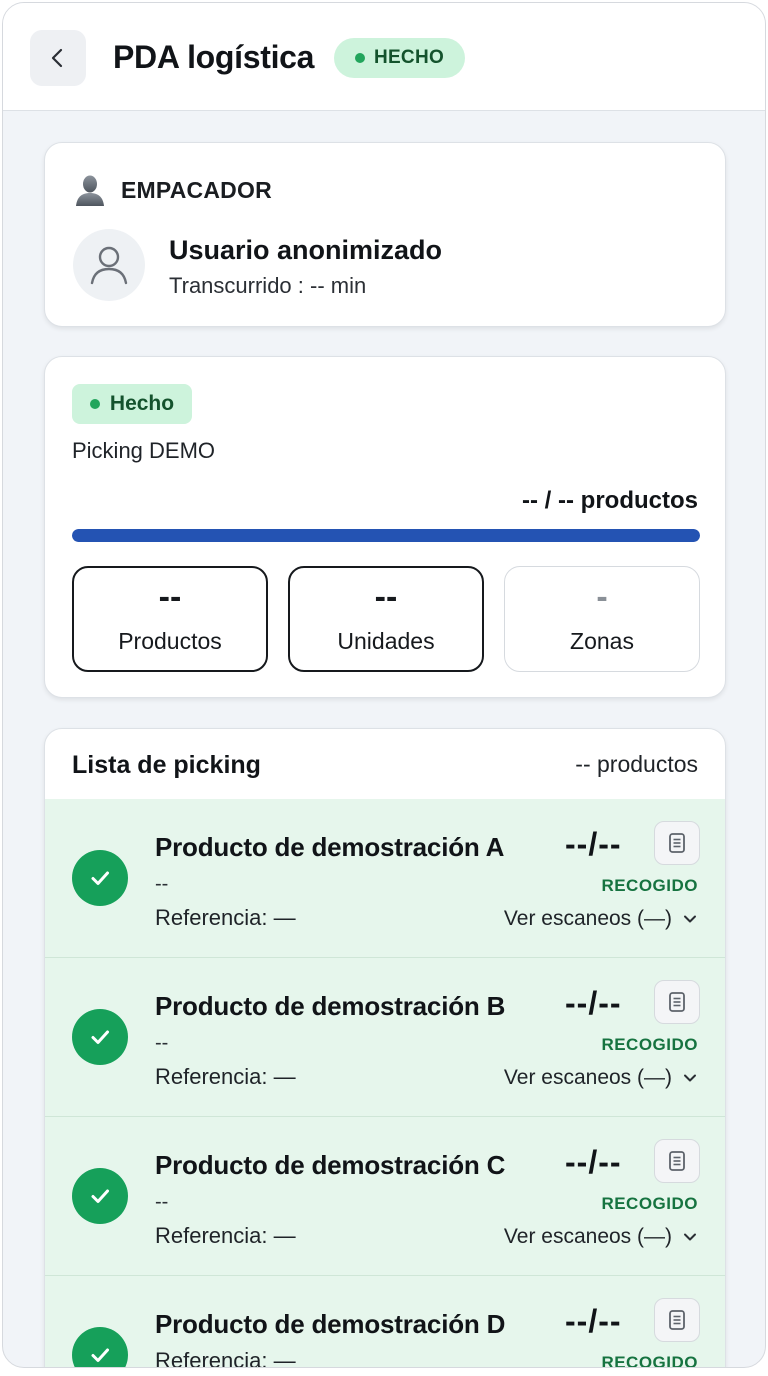 The width and height of the screenshot is (768, 1376). I want to click on stat-label: Productos, so click(170, 640).